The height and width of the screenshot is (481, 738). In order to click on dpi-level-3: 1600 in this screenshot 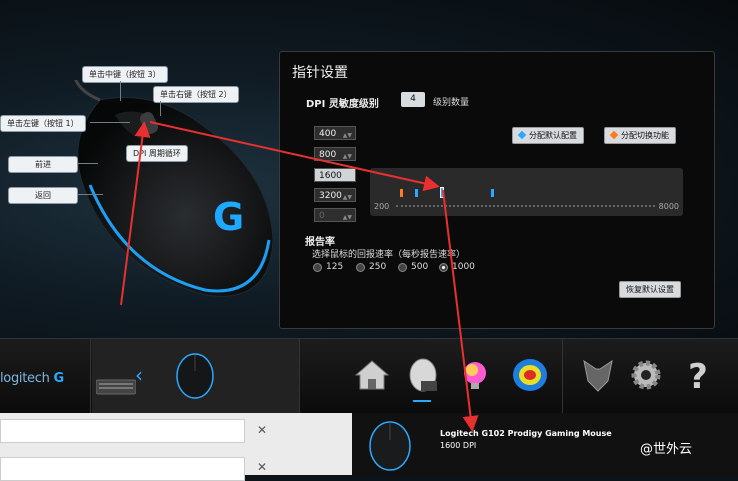, I will do `click(335, 175)`.